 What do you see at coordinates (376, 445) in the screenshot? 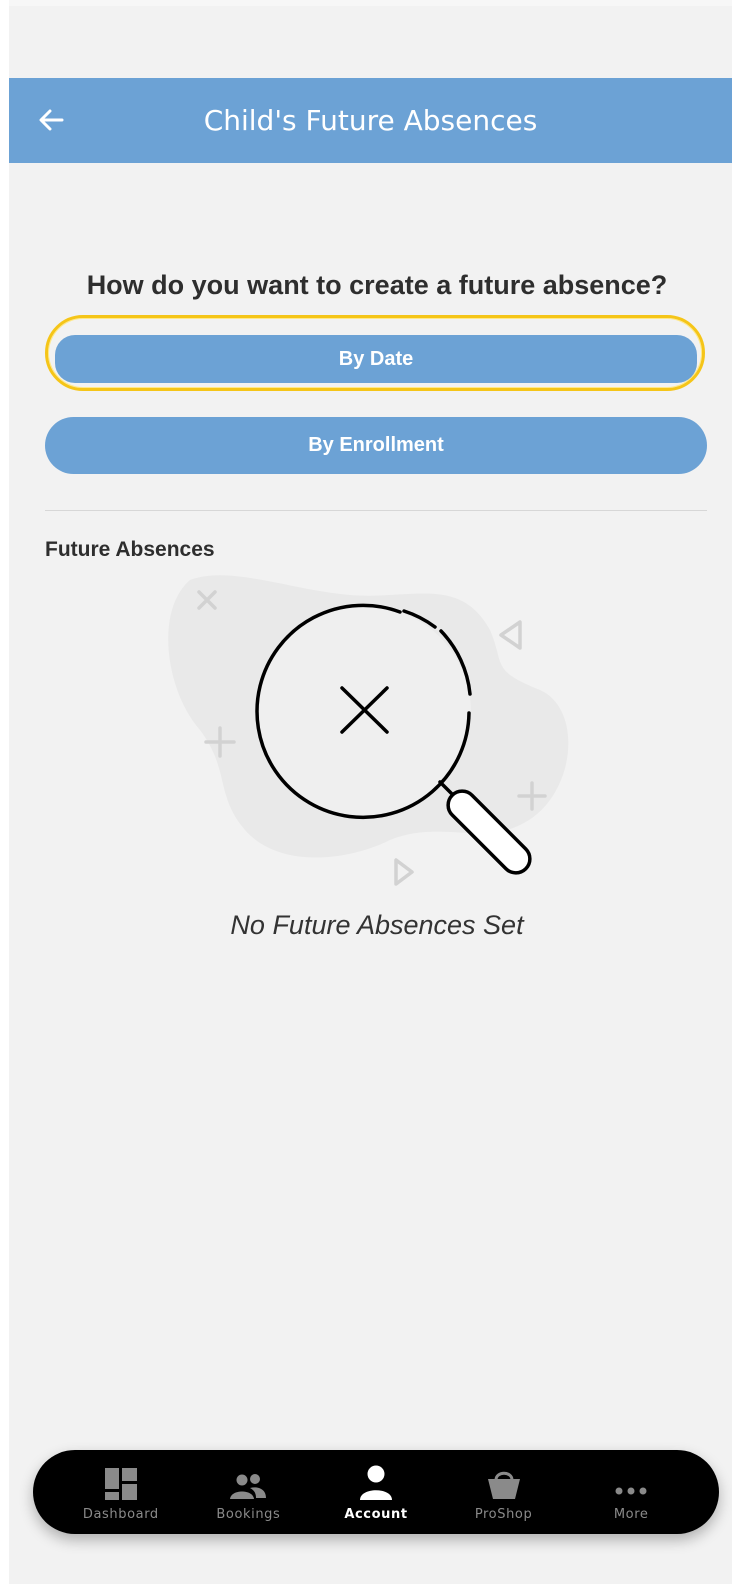
I see `by-enrollment-button: By Enrollment` at bounding box center [376, 445].